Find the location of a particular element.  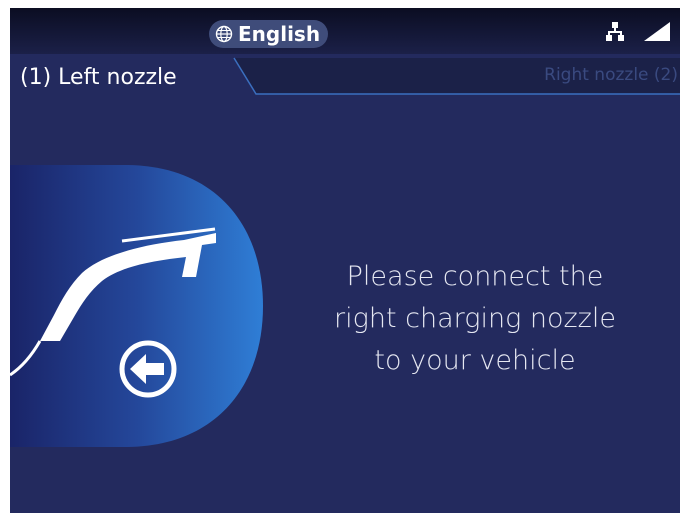

language-selector-button: English is located at coordinates (269, 34).